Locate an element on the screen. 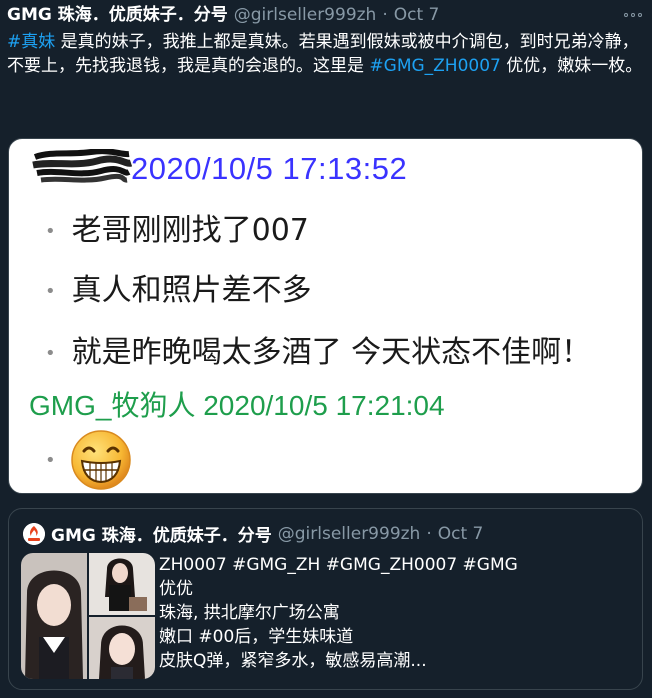 This screenshot has width=652, height=698. chat-message: • 就是昨晚喝太多酒了 今天状态不佳啊！ is located at coordinates (318, 349).